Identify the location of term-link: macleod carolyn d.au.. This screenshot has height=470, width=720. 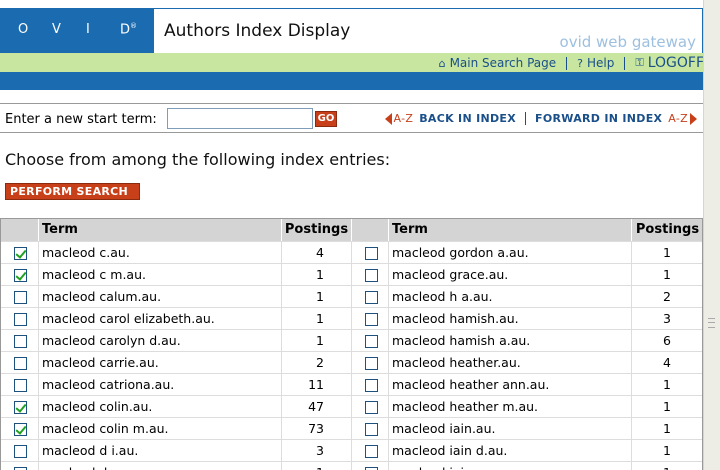
(159, 341).